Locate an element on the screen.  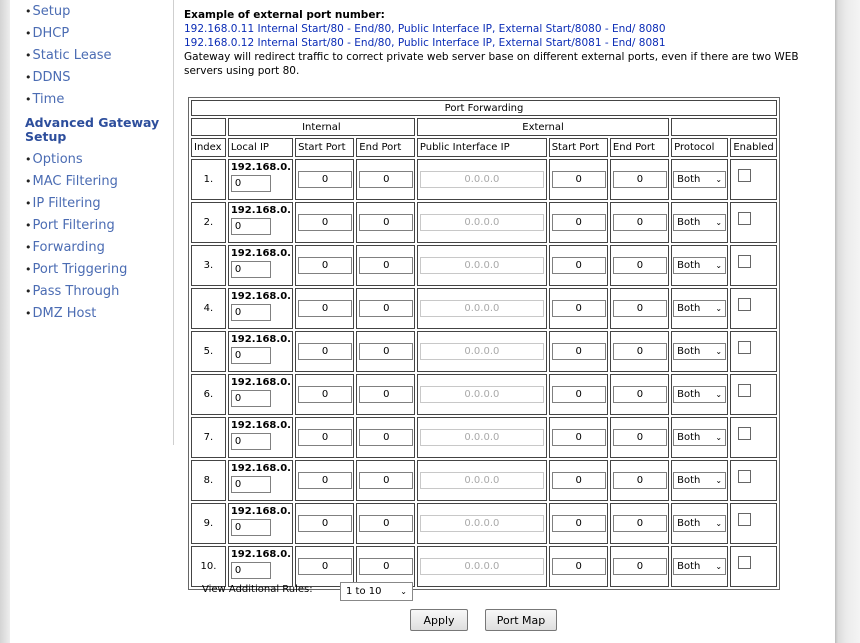
sidebar-item-port-triggering: •Port Triggering is located at coordinates (76, 269).